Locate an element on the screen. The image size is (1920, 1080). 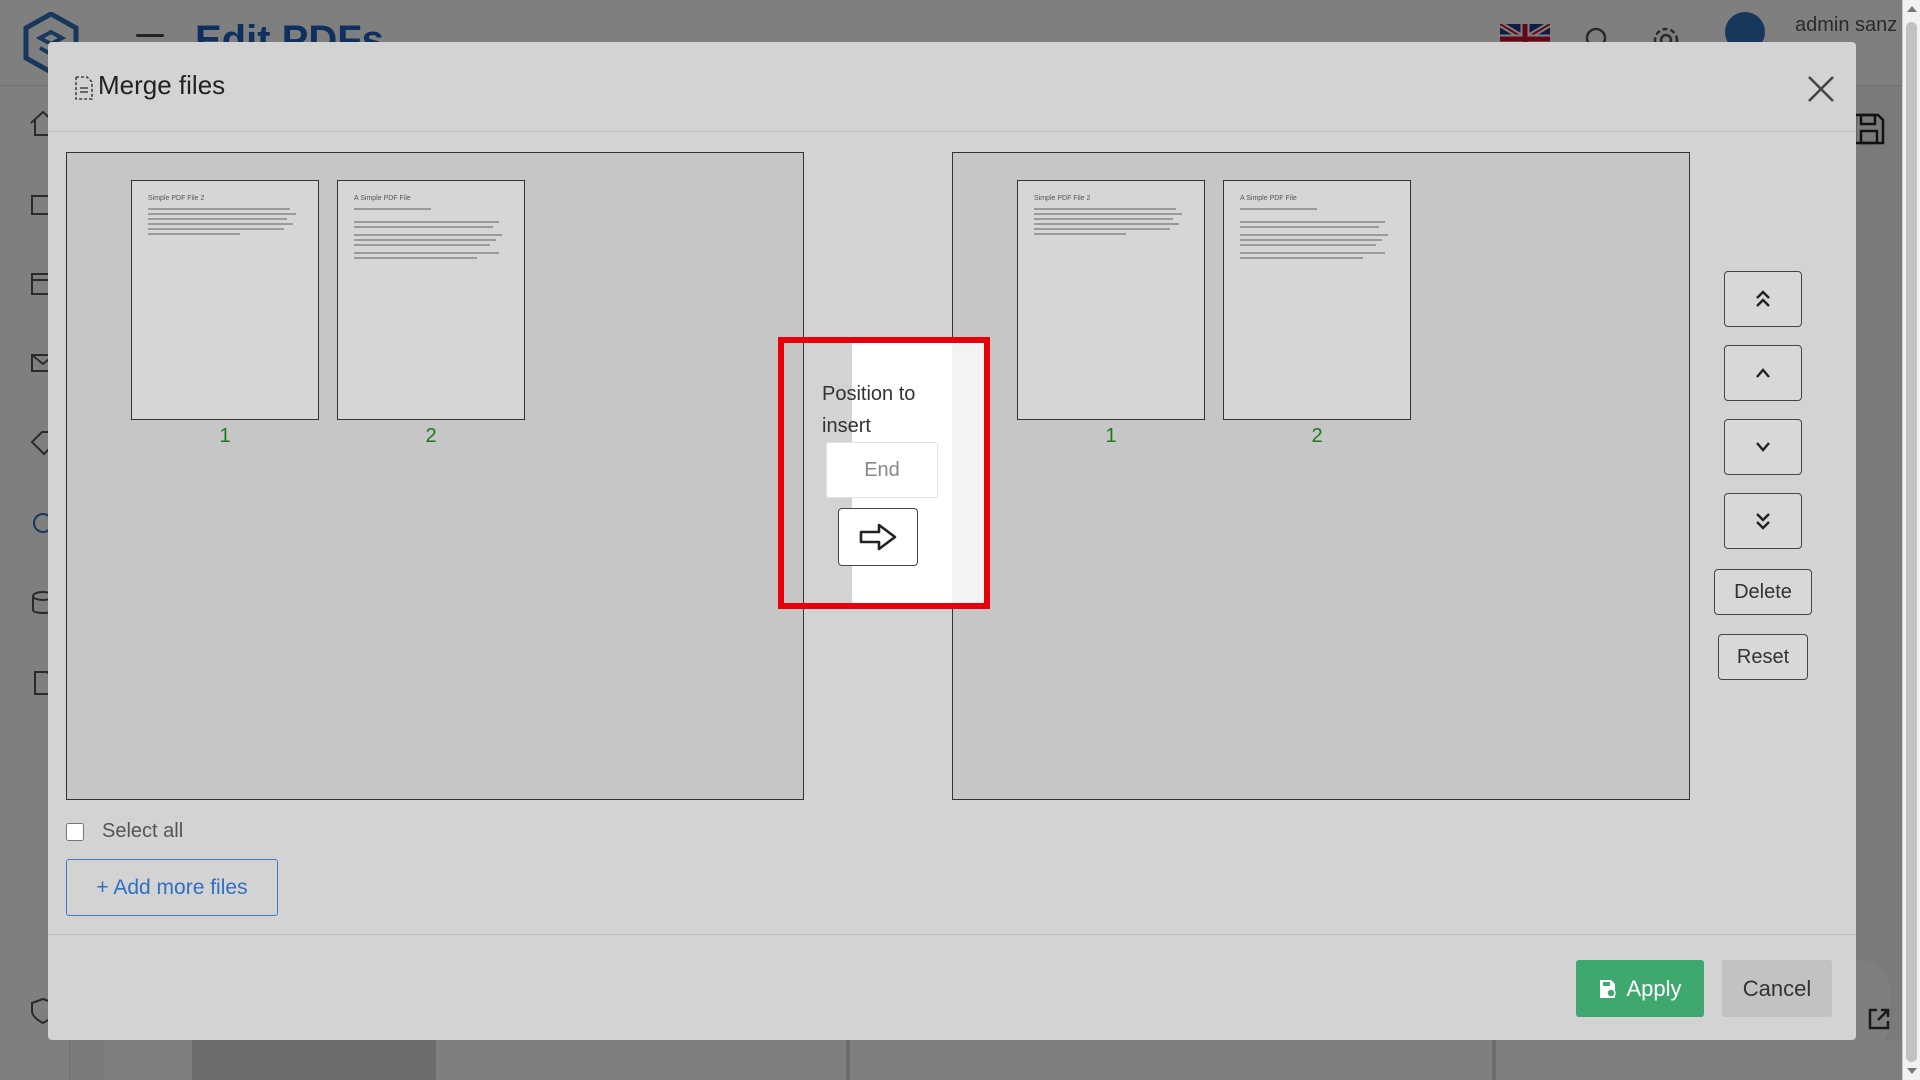
chevron-down-icon is located at coordinates (1763, 447).